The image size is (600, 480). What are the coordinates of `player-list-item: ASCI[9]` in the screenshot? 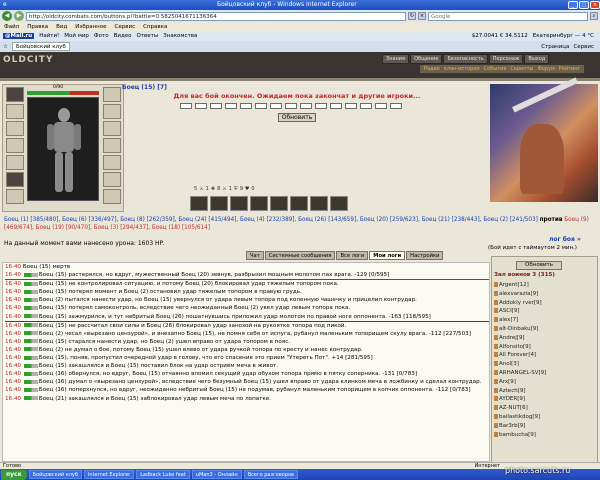 It's located at (544, 311).